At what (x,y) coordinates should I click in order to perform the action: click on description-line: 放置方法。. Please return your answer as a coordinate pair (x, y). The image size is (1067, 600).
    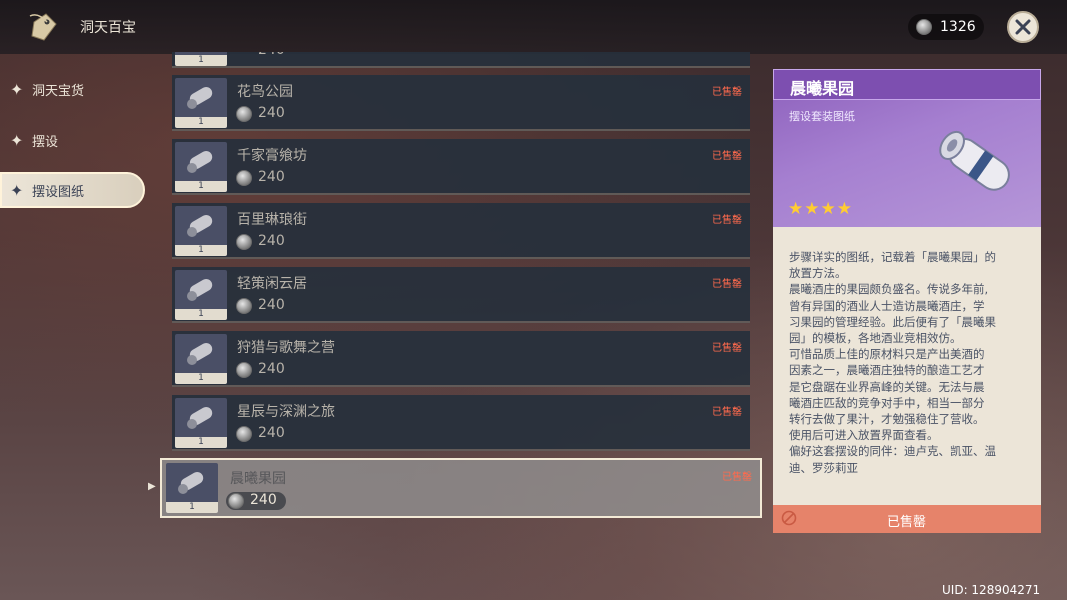
    Looking at the image, I should click on (818, 273).